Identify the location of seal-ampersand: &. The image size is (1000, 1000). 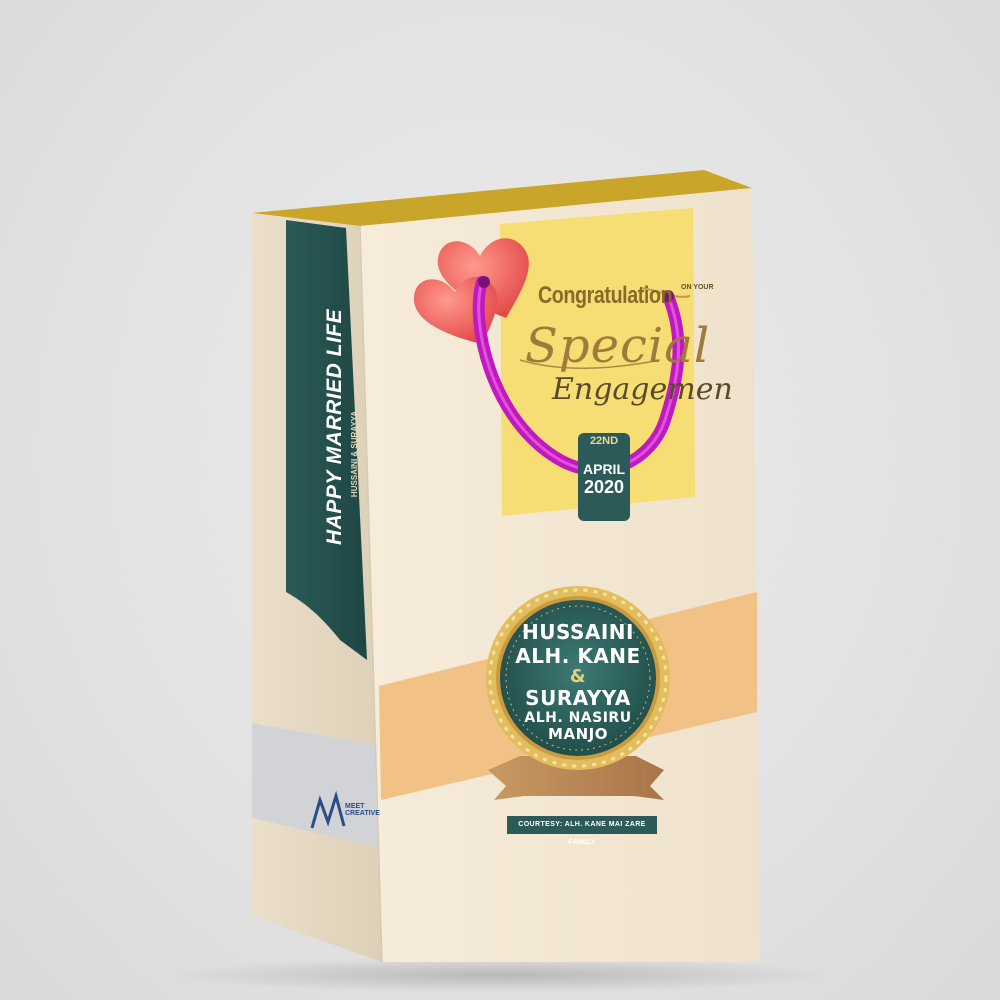
(578, 676).